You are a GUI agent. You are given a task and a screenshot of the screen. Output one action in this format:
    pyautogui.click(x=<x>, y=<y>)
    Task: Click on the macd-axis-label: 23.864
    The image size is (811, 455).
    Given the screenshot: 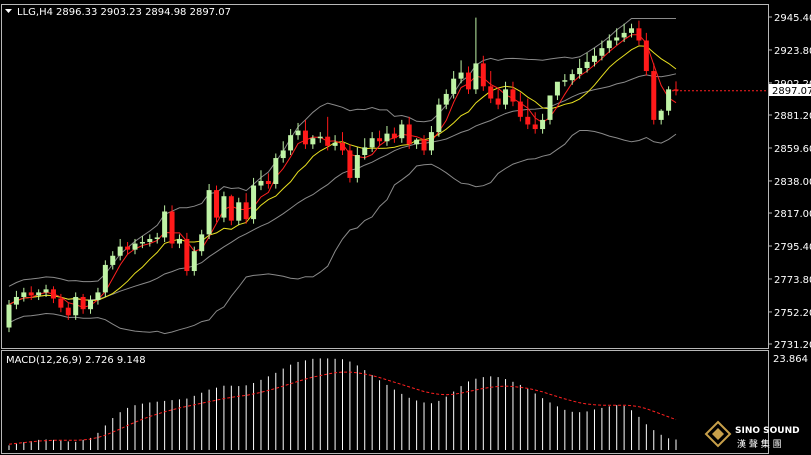 What is the action you would take?
    pyautogui.click(x=790, y=359)
    